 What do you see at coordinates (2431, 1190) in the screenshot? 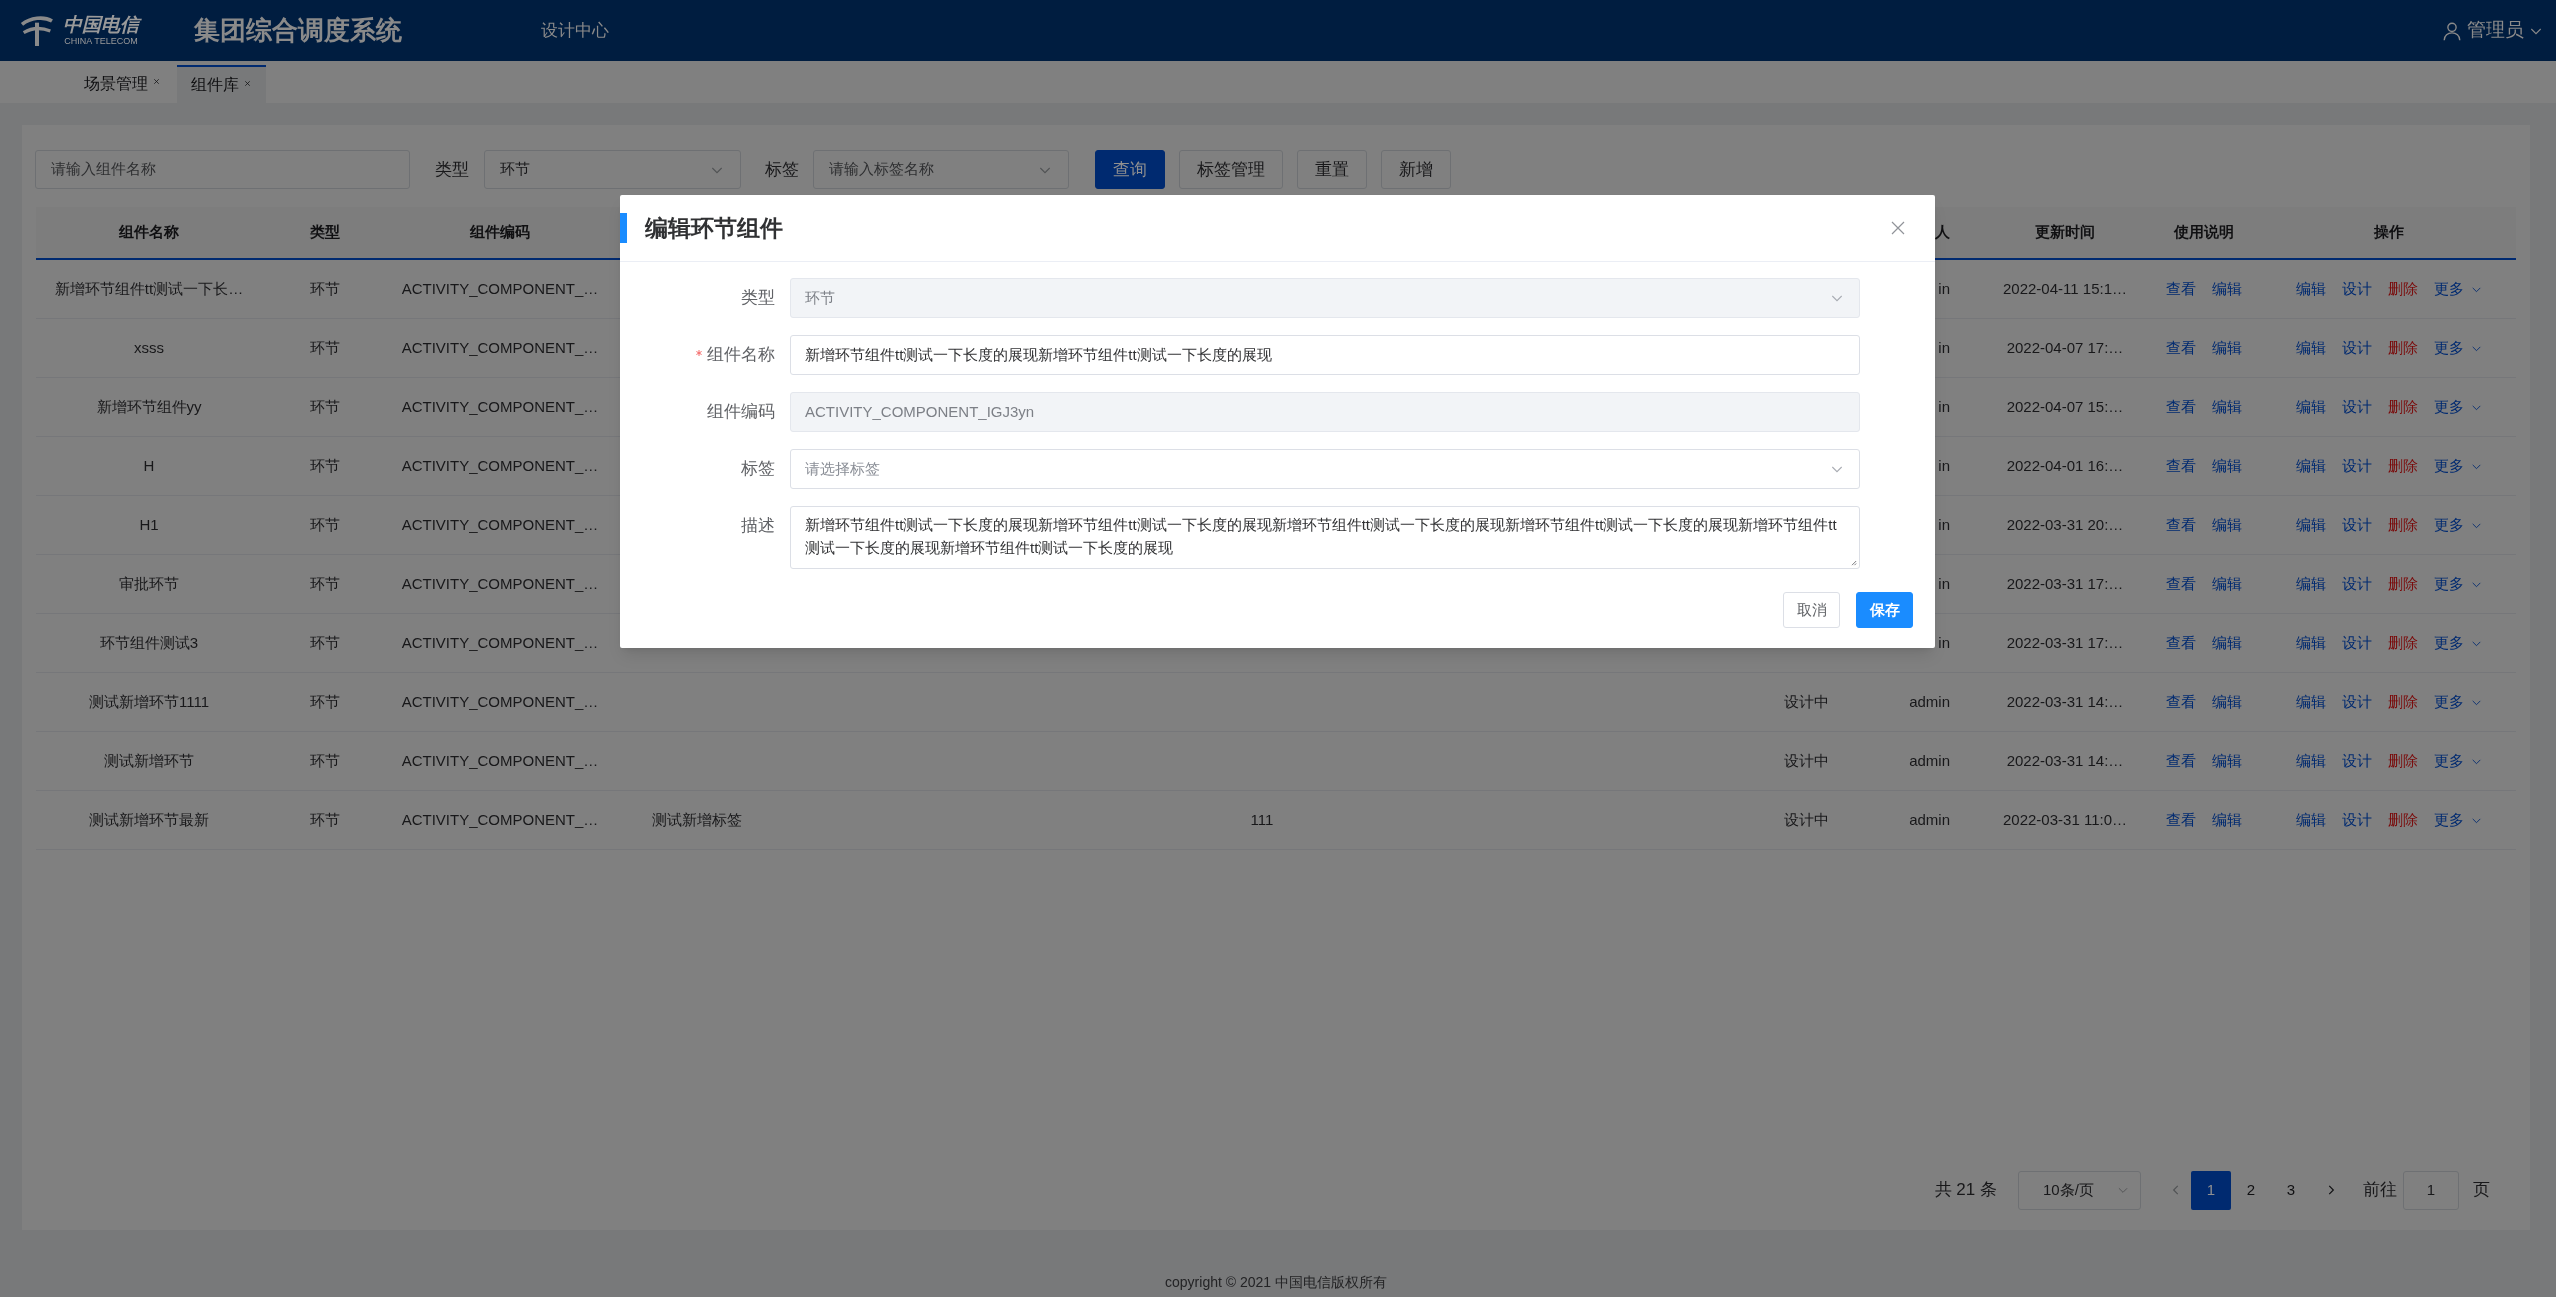
I see `page-input: 1` at bounding box center [2431, 1190].